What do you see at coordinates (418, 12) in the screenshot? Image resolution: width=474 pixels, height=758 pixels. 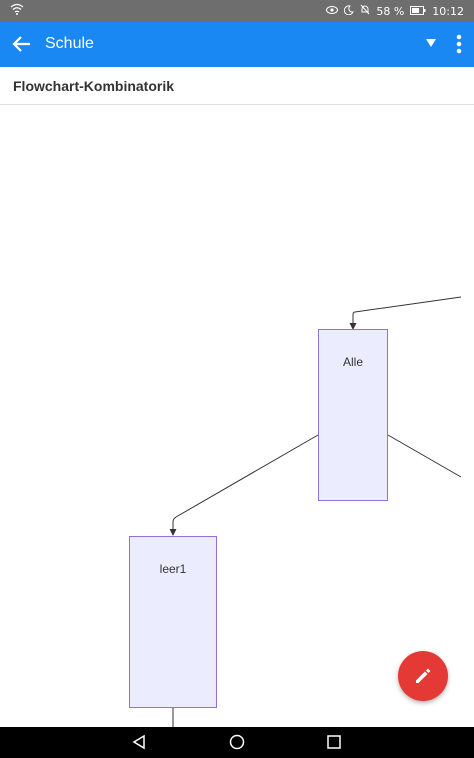 I see `battery-icon` at bounding box center [418, 12].